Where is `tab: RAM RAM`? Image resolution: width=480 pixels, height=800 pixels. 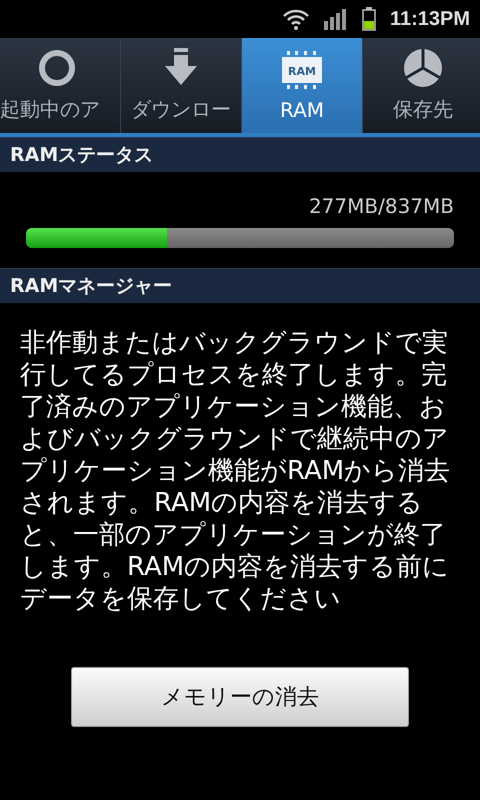
tab: RAM RAM is located at coordinates (302, 85).